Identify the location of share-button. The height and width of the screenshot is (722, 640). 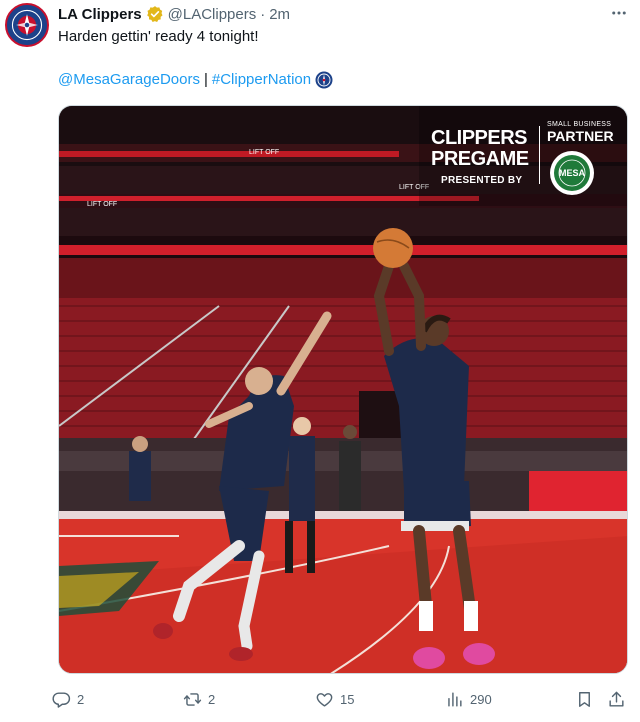
(616, 699).